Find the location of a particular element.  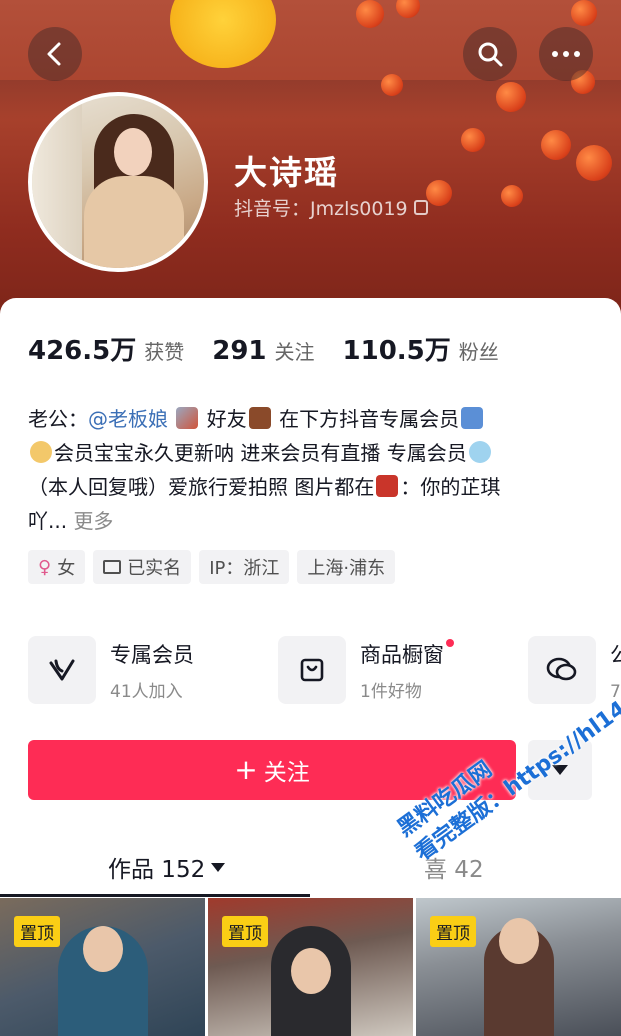

works-grid: 置顶 置顶 置顶 is located at coordinates (310, 967).